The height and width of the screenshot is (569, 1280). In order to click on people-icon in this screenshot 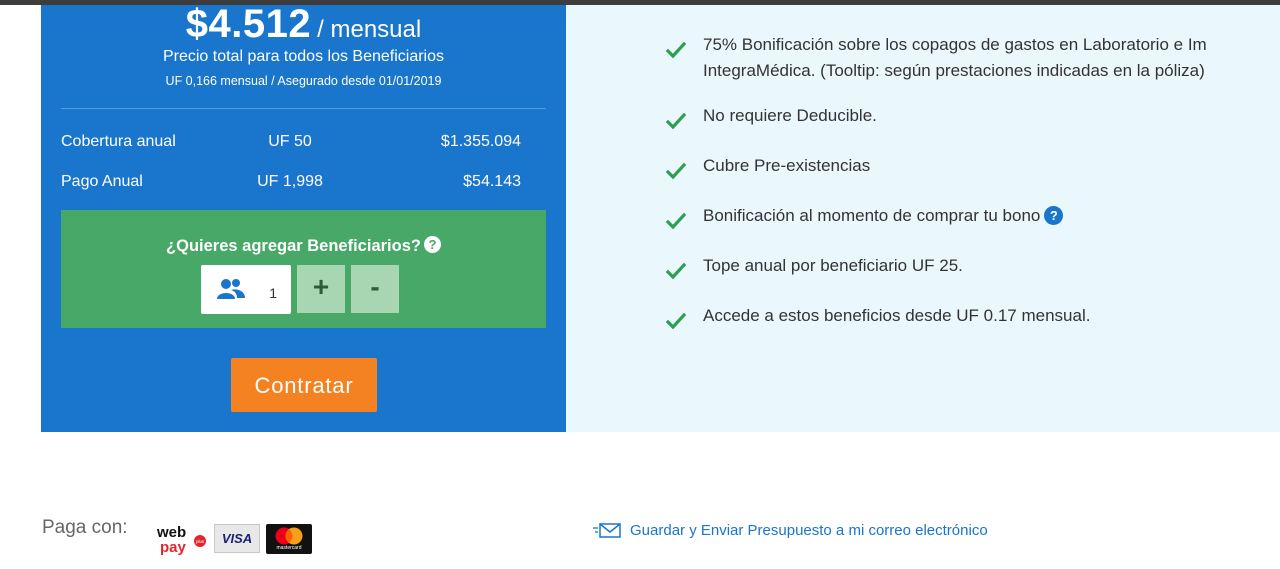, I will do `click(231, 289)`.